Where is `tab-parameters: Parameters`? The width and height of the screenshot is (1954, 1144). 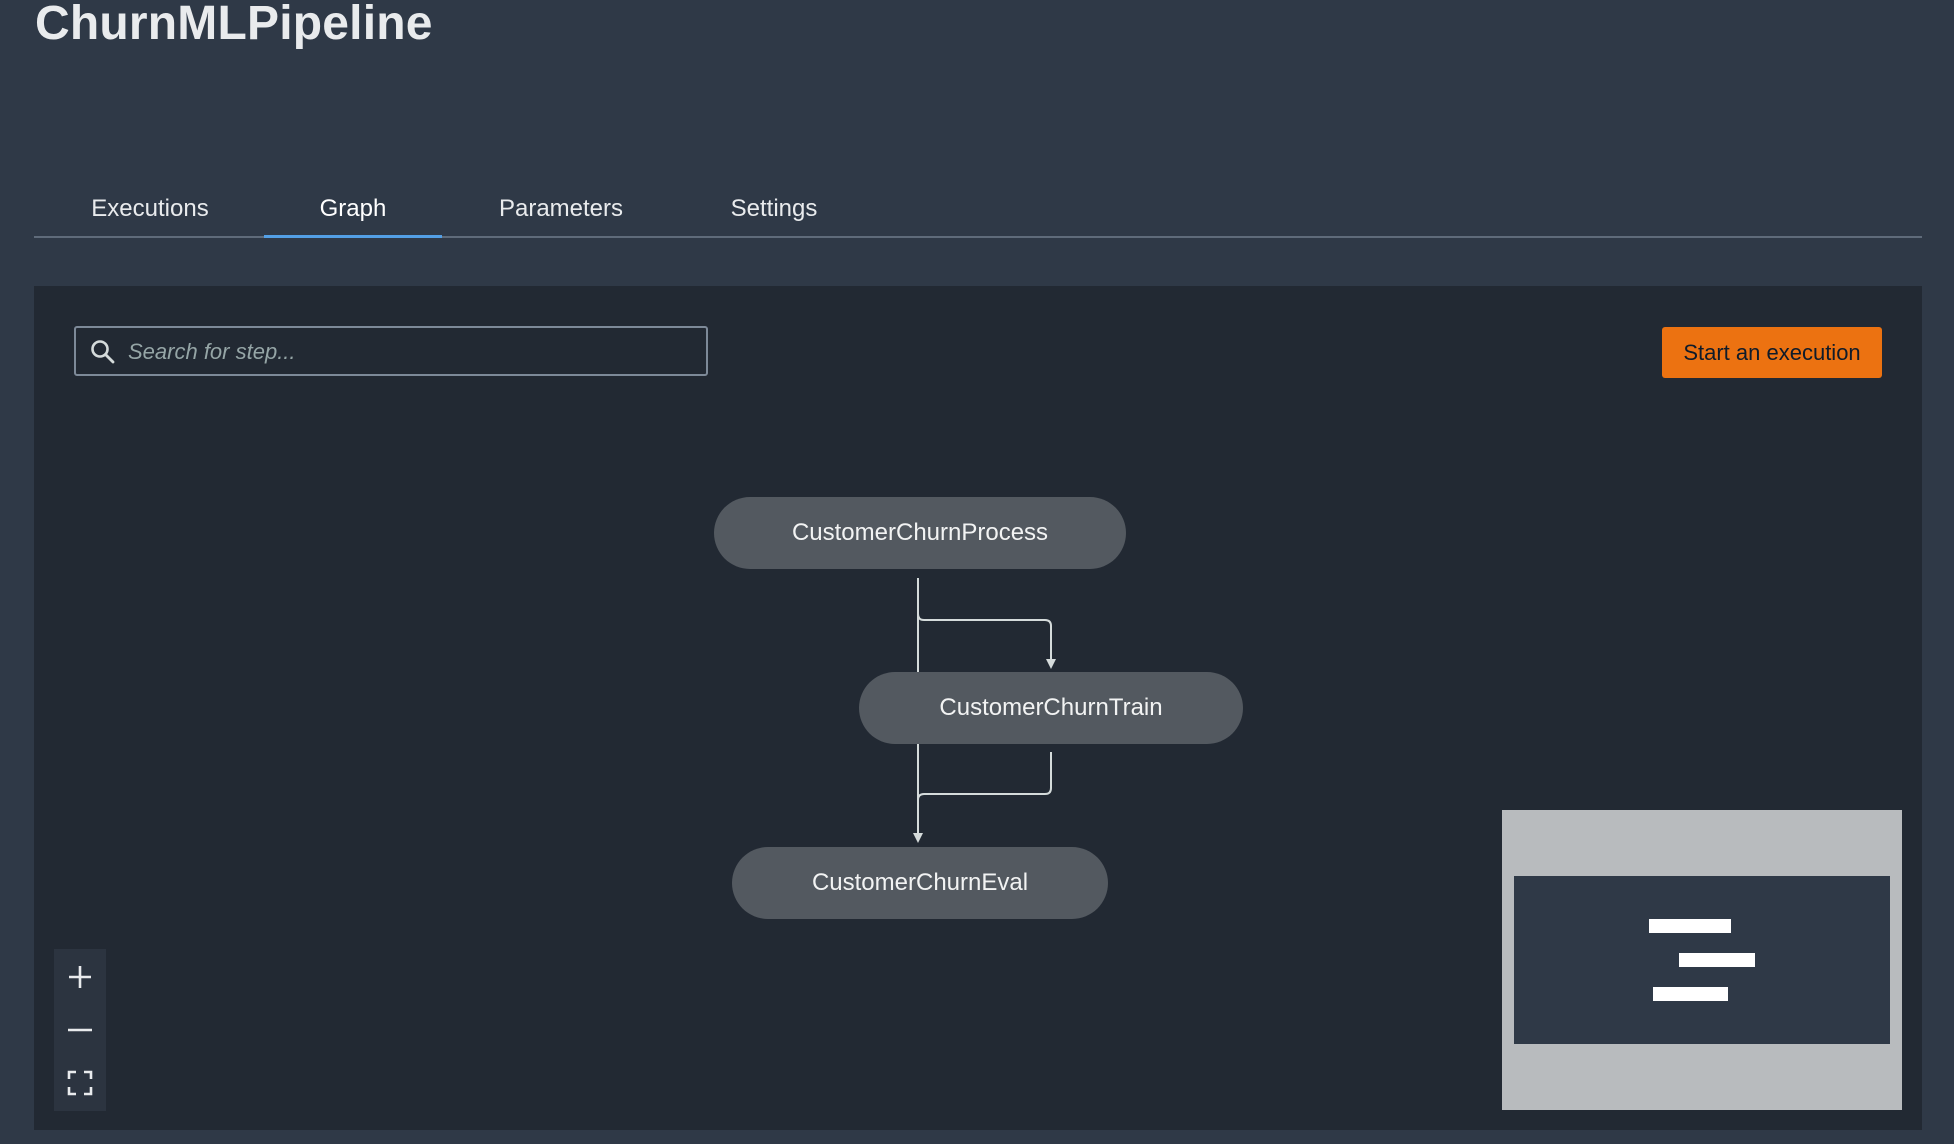
tab-parameters: Parameters is located at coordinates (561, 208).